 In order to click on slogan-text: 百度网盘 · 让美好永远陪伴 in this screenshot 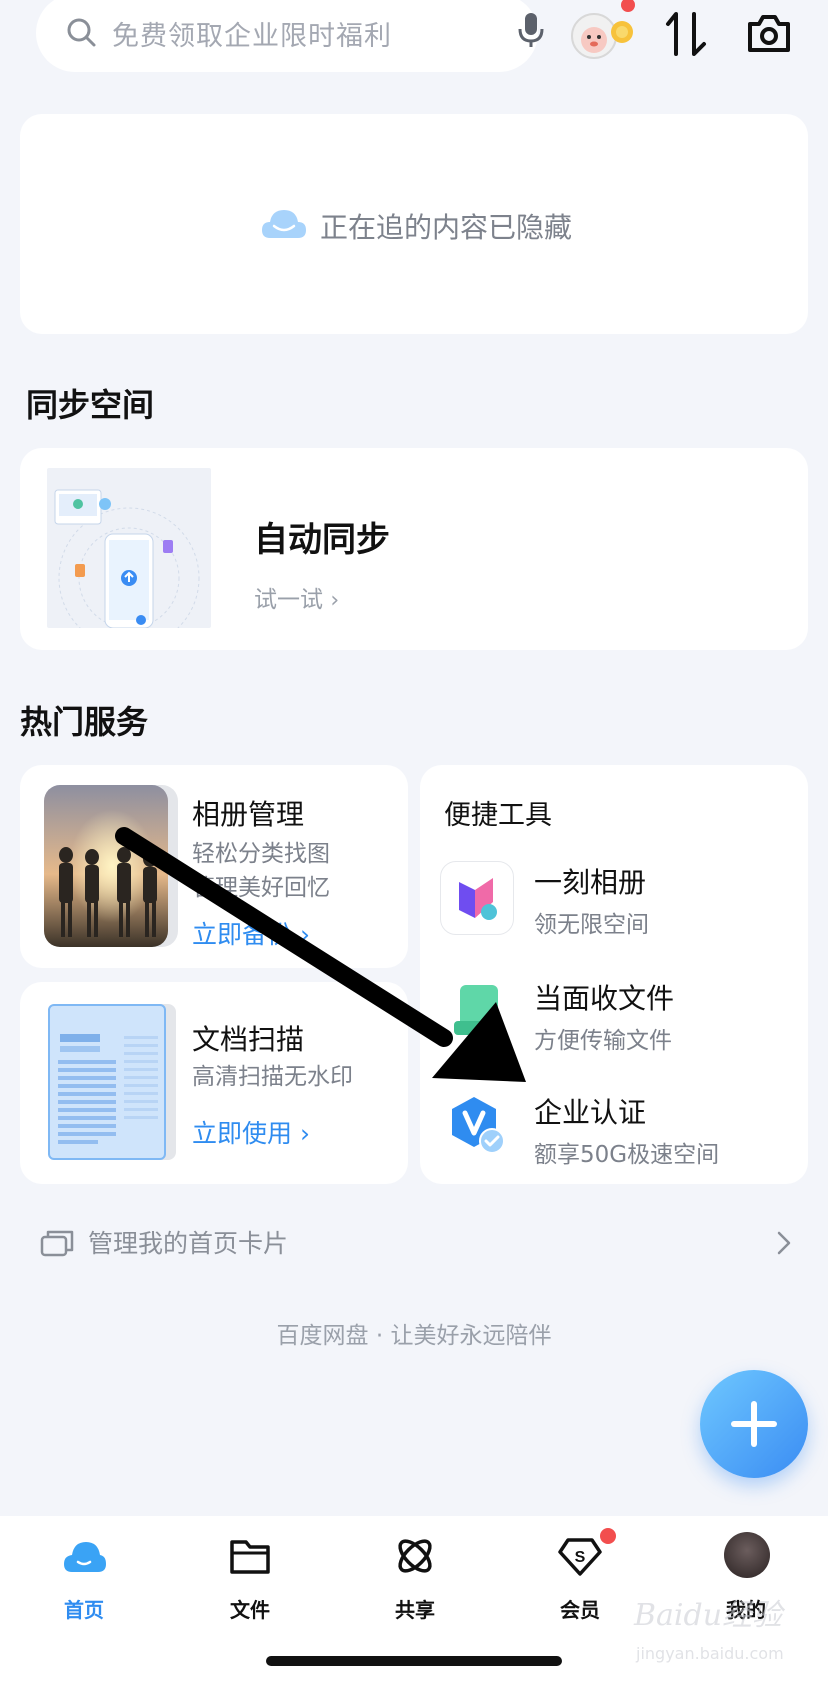, I will do `click(414, 1336)`.